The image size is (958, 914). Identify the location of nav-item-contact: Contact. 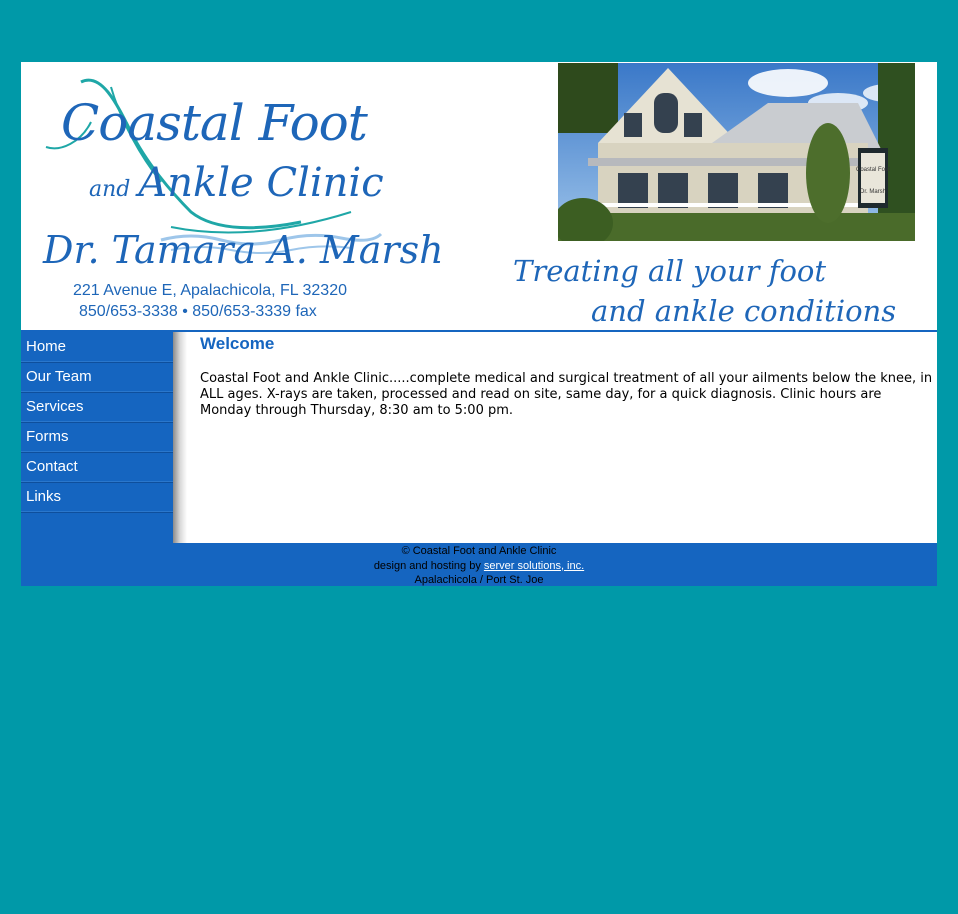
(97, 467).